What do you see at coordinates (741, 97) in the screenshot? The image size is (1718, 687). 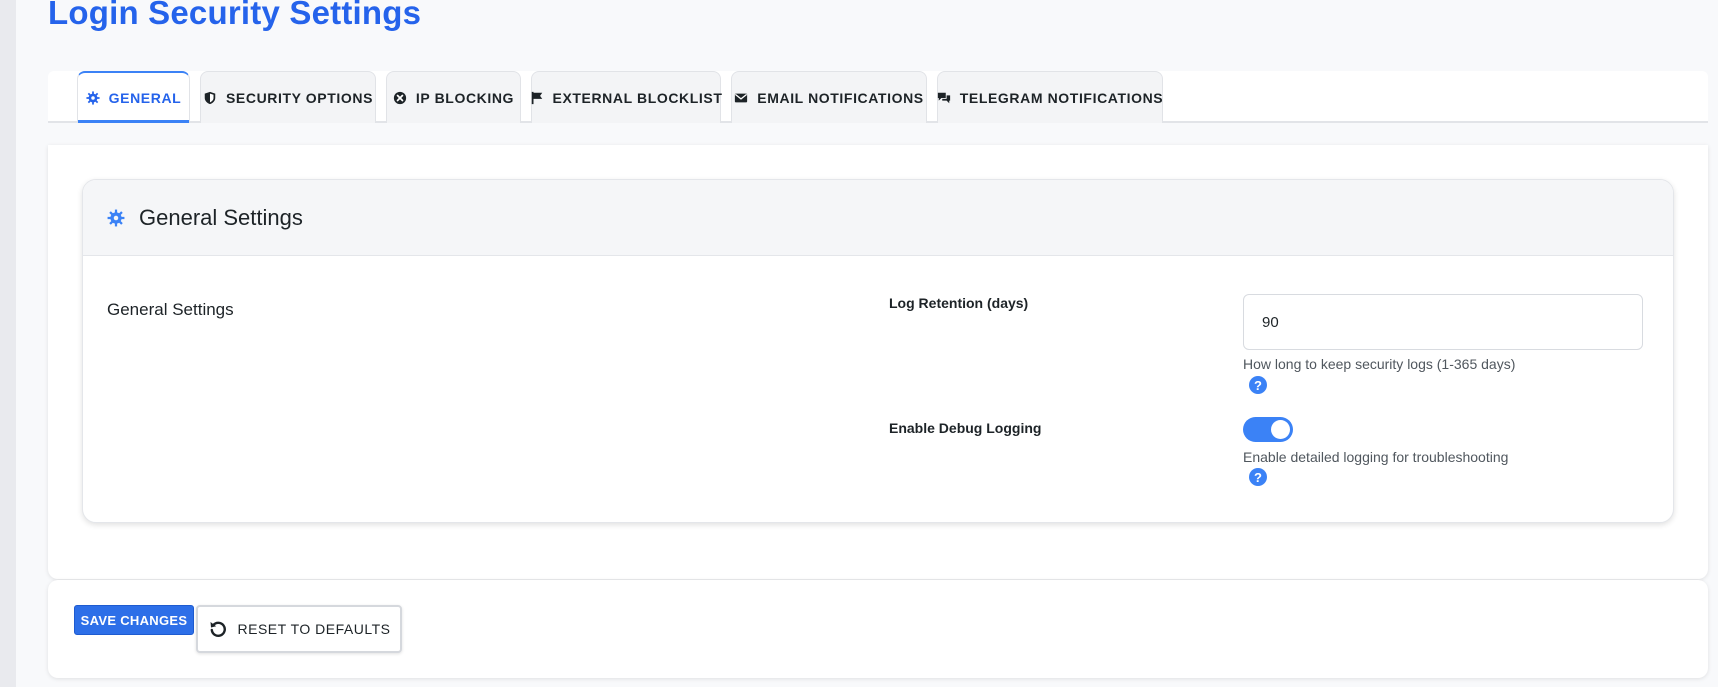 I see `envelope-icon` at bounding box center [741, 97].